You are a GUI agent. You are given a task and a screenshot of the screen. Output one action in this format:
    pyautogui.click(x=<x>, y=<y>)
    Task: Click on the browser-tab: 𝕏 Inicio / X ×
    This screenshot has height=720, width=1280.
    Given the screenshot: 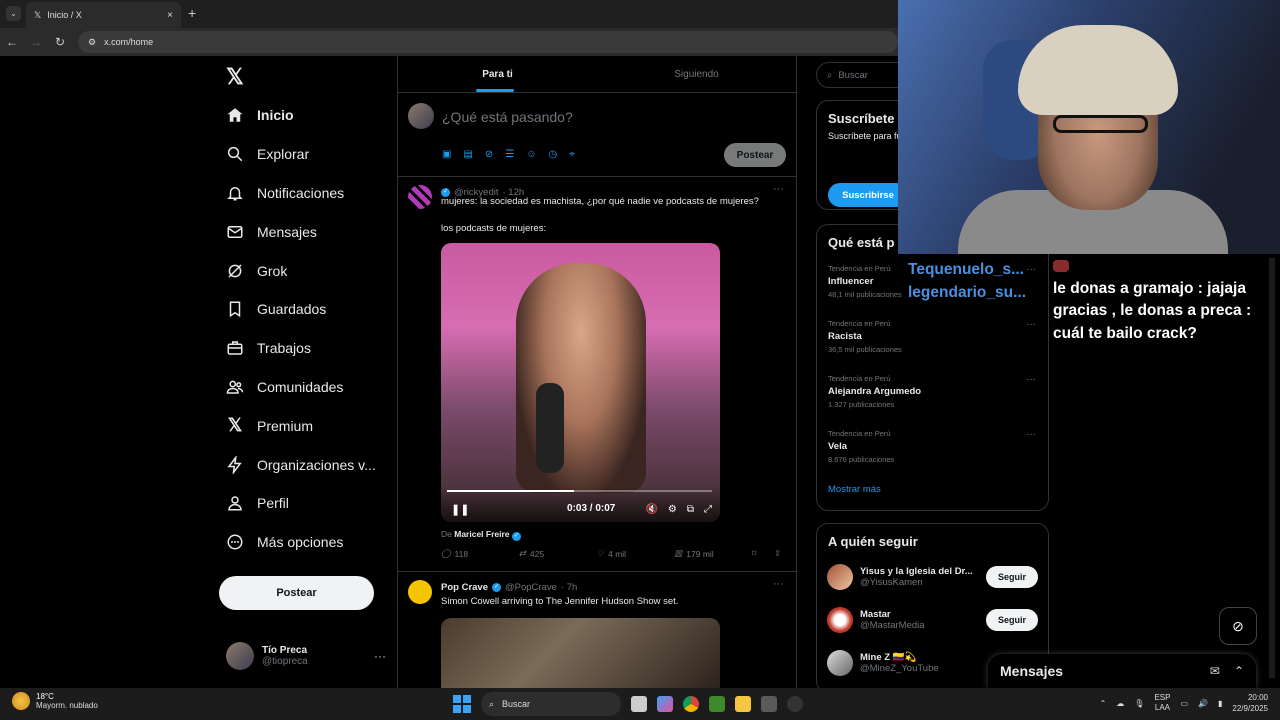 What is the action you would take?
    pyautogui.click(x=103, y=15)
    